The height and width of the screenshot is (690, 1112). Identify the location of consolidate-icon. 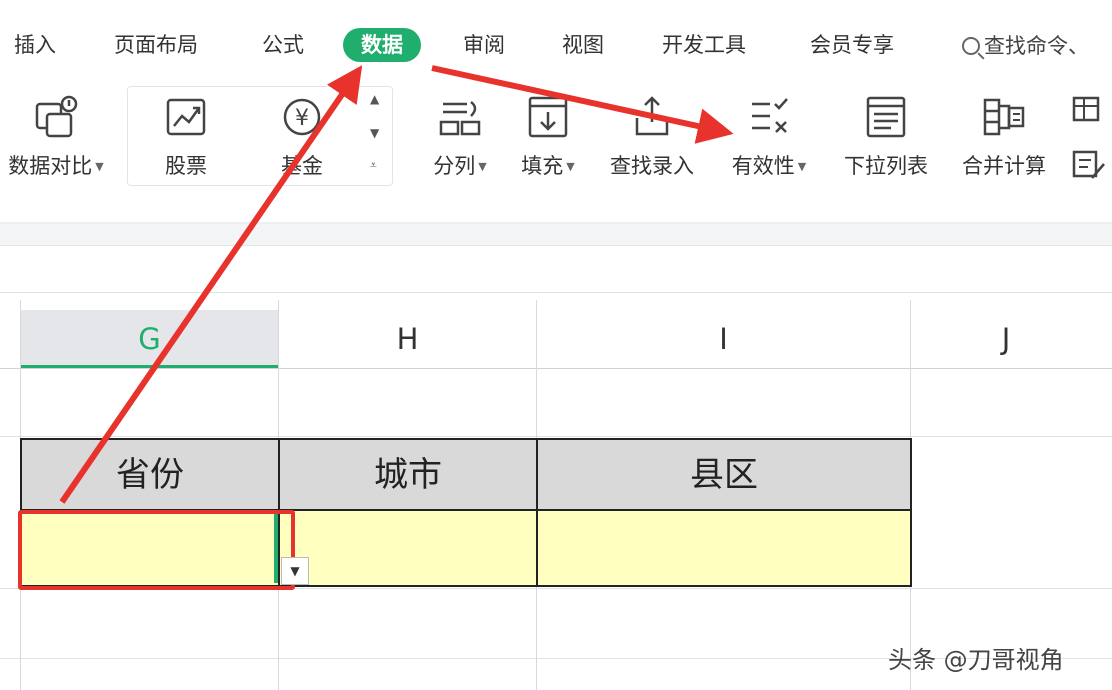
(1004, 117).